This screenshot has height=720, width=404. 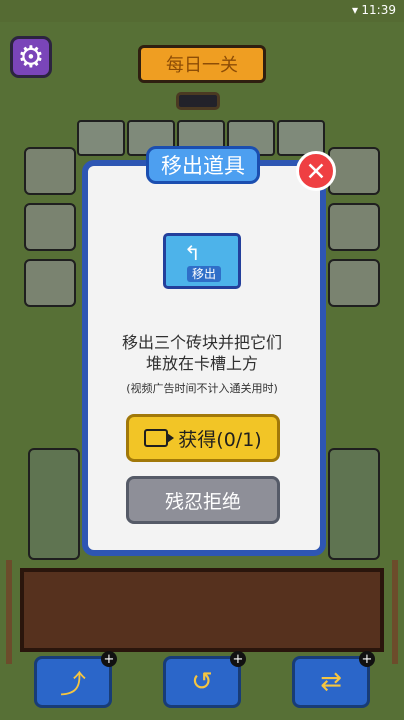 I want to click on undo-tool-button: ↺ +, so click(x=204, y=679).